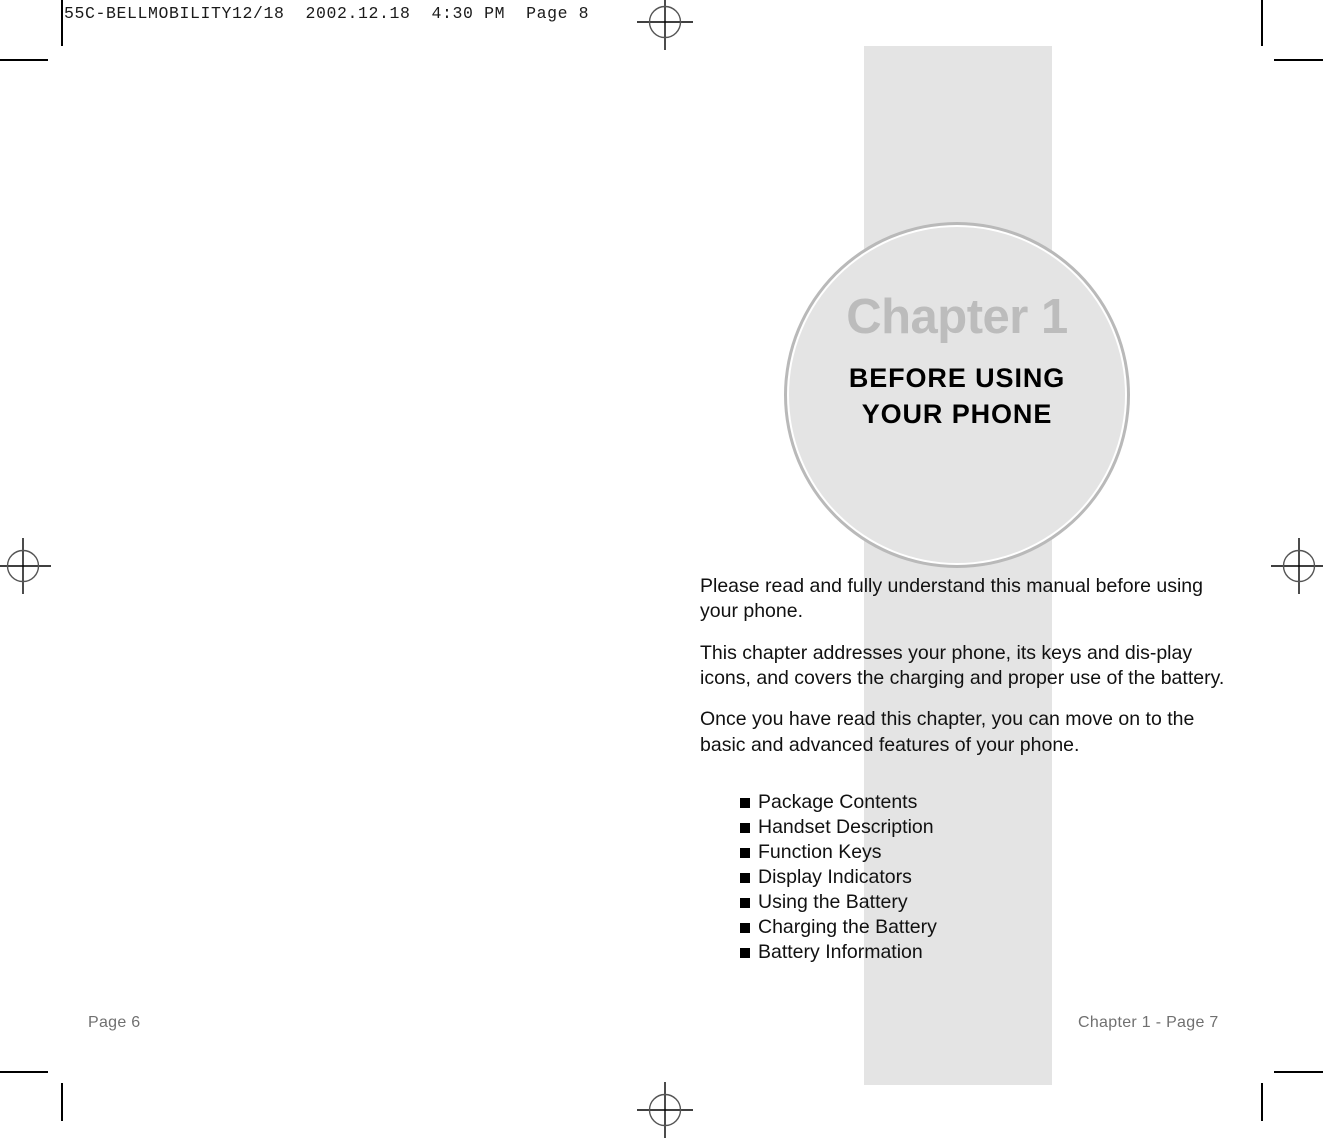 The image size is (1323, 1138). I want to click on registration-mark-bottom-center, so click(665, 1110).